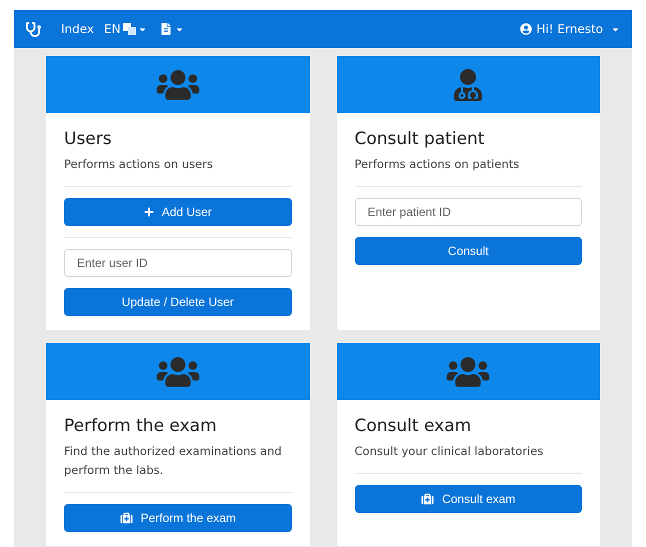 The image size is (646, 547). I want to click on index-link: Index, so click(77, 29).